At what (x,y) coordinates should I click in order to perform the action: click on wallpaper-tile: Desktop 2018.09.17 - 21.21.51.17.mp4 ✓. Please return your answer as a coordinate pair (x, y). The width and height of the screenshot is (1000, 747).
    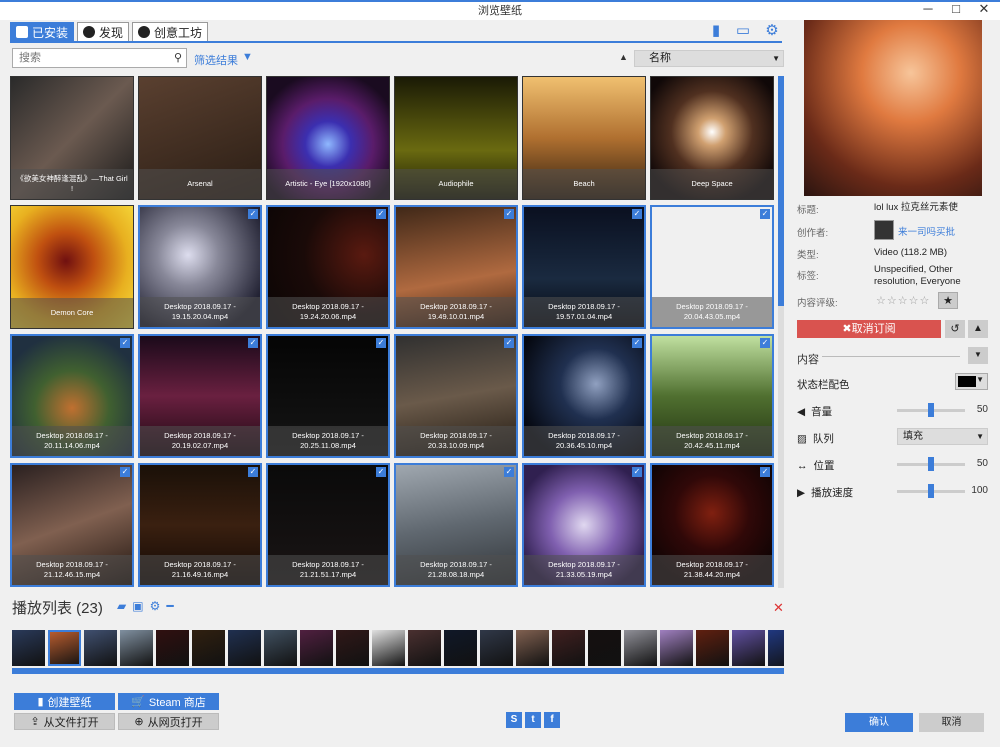
    Looking at the image, I should click on (328, 525).